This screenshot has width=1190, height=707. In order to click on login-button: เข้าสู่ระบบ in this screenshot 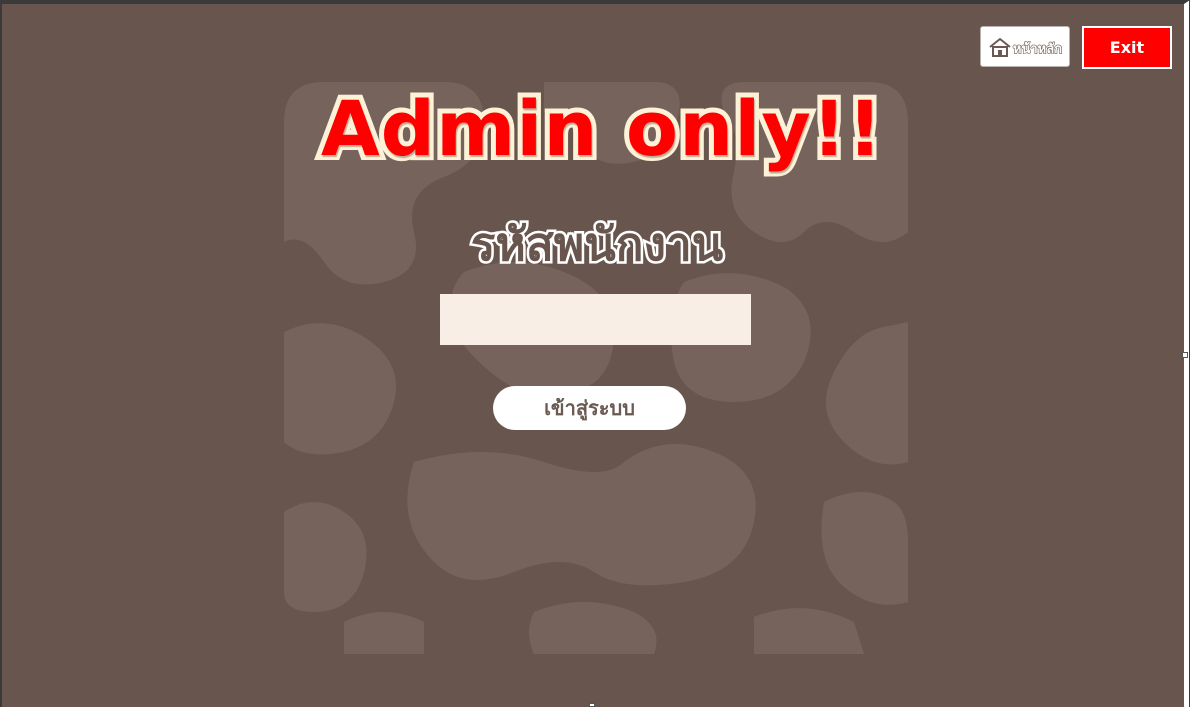, I will do `click(589, 408)`.